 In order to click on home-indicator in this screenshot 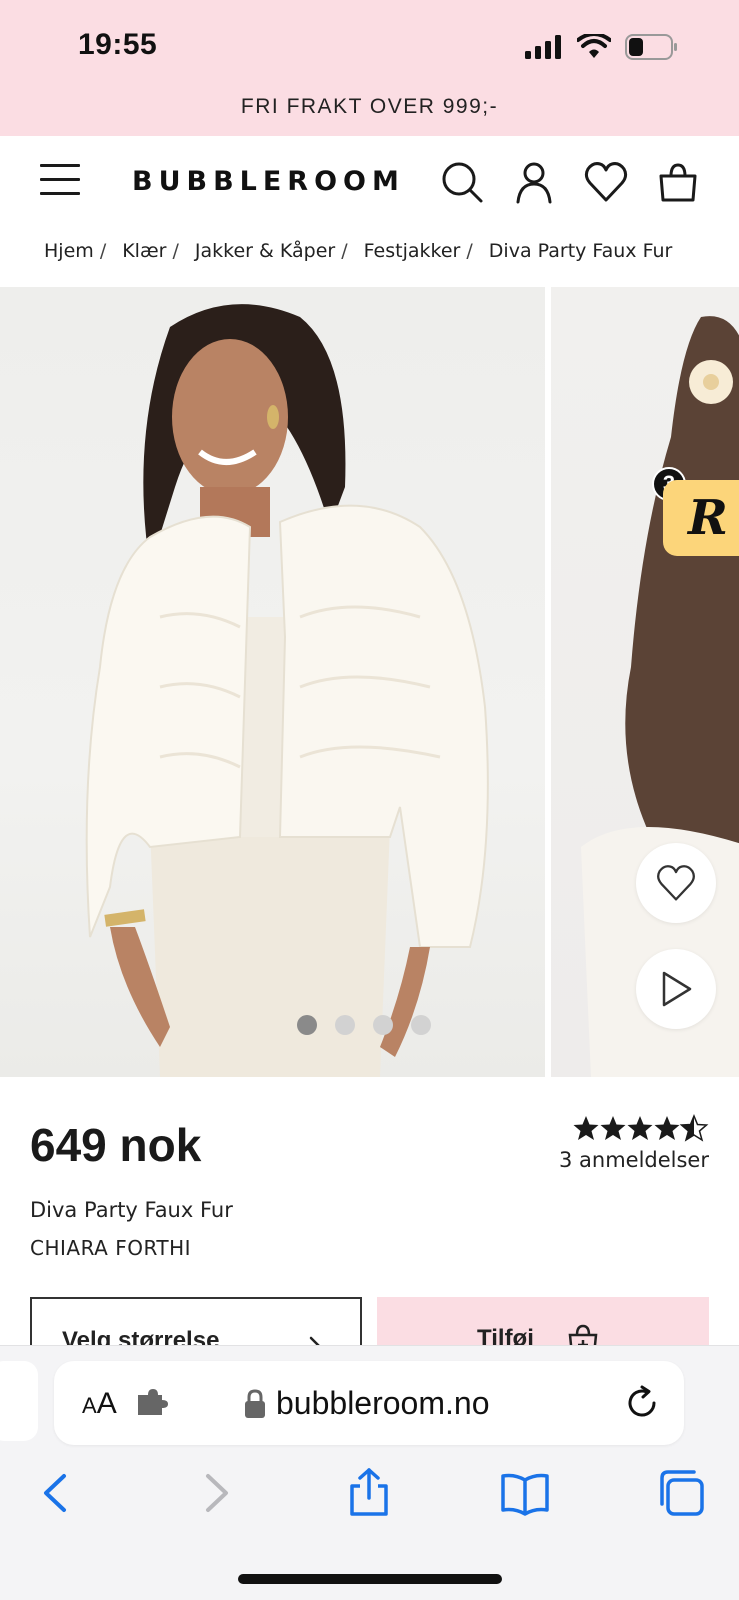, I will do `click(370, 1579)`.